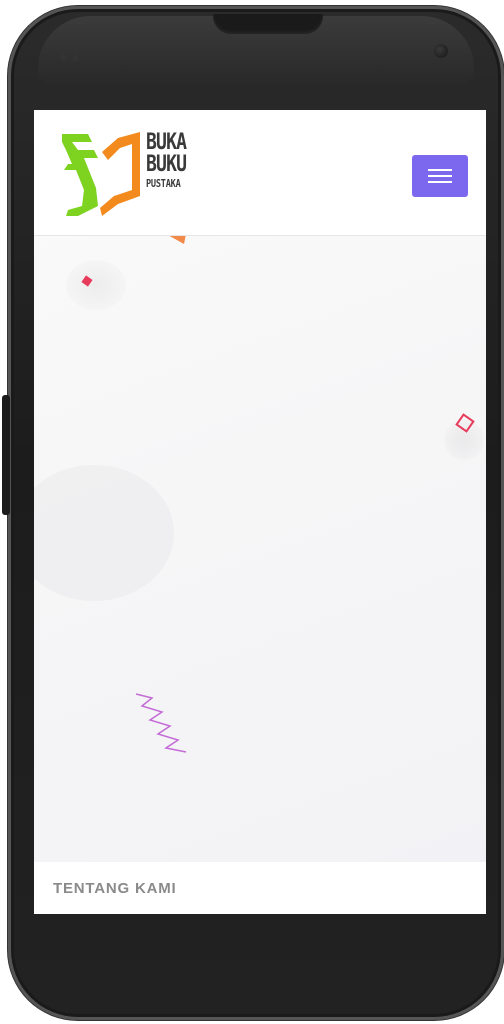 This screenshot has width=504, height=1024. I want to click on logo-line-2: BUKU, so click(166, 164).